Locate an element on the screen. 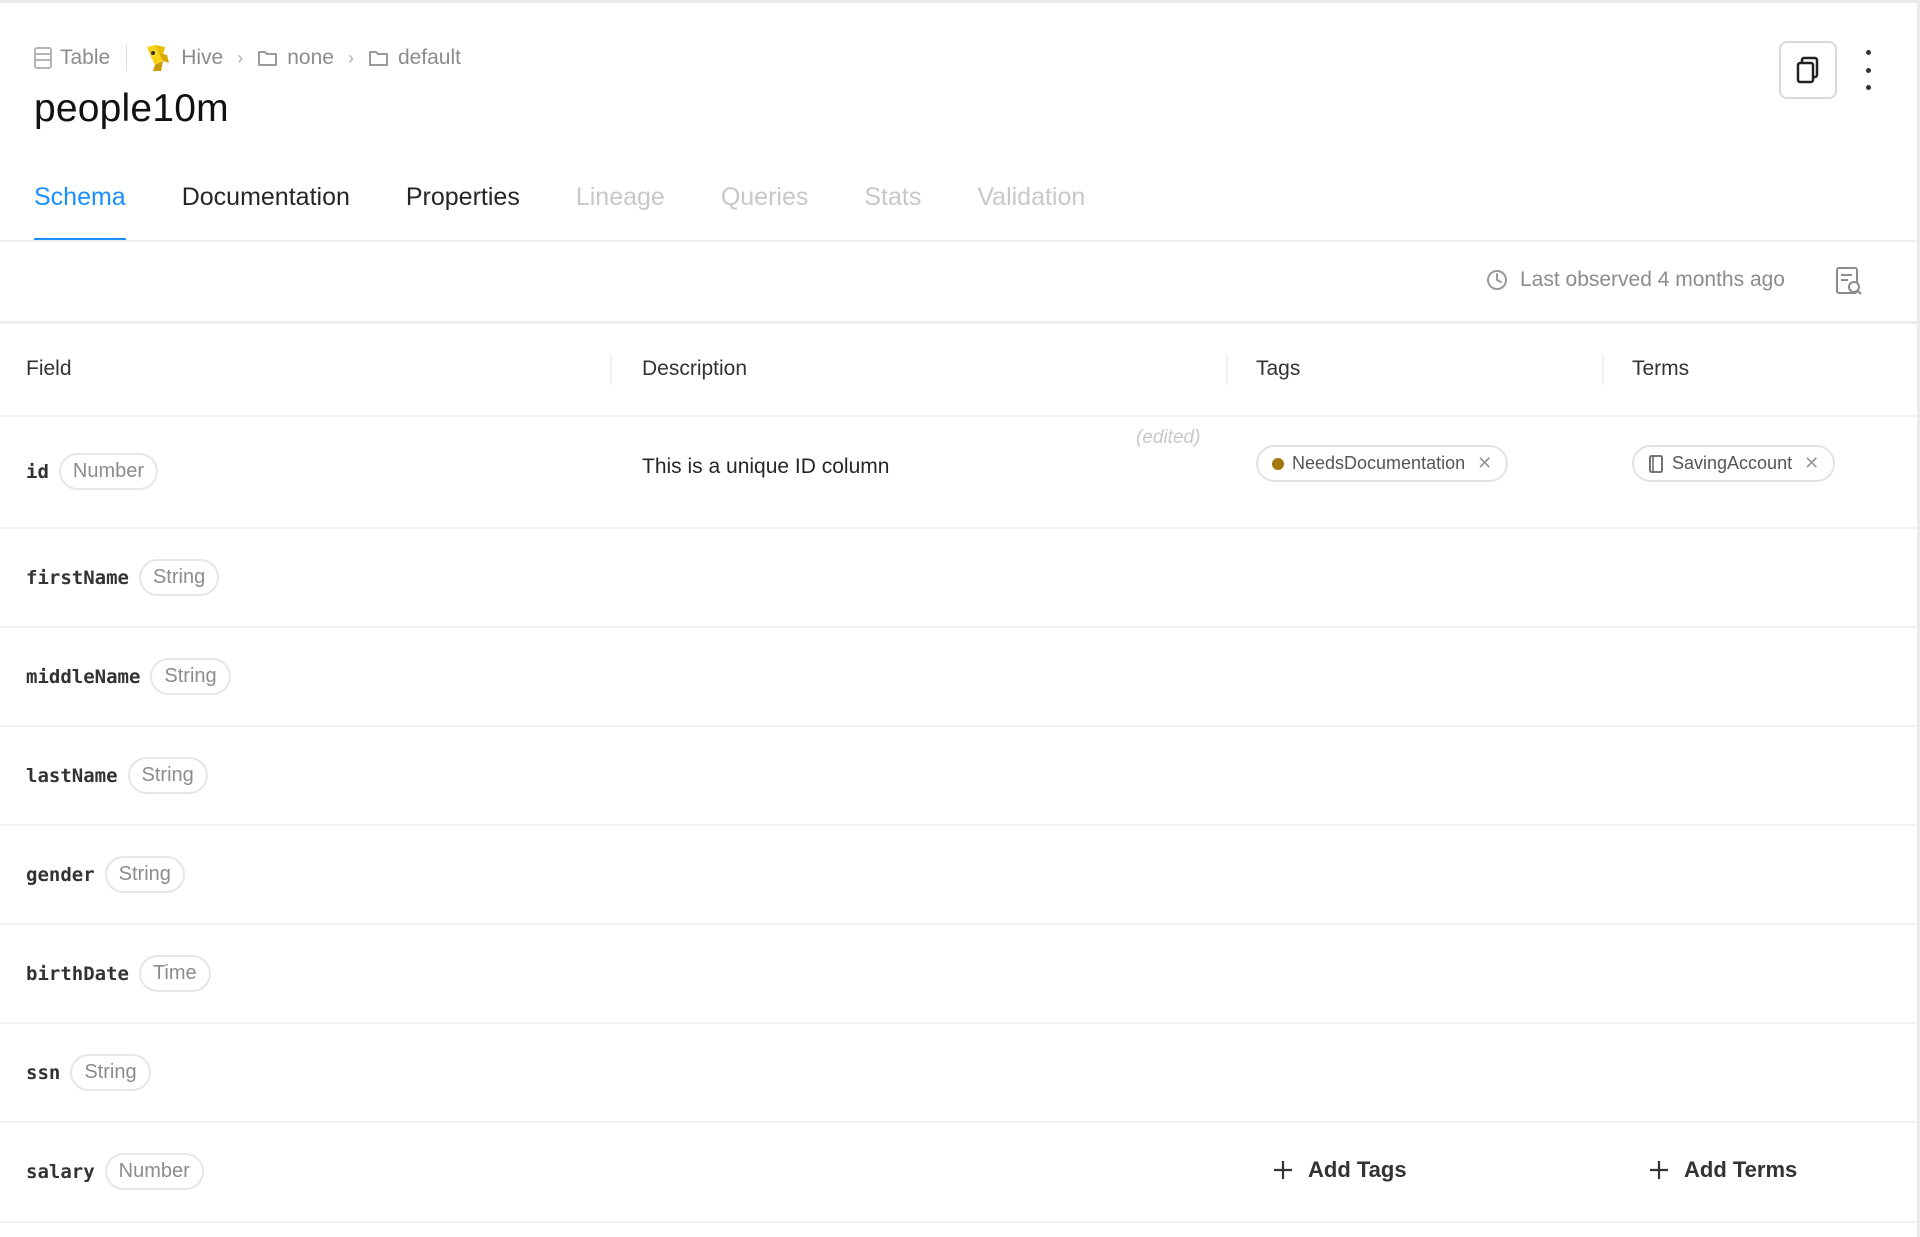 The height and width of the screenshot is (1237, 1920). copy-urn-button is located at coordinates (1808, 70).